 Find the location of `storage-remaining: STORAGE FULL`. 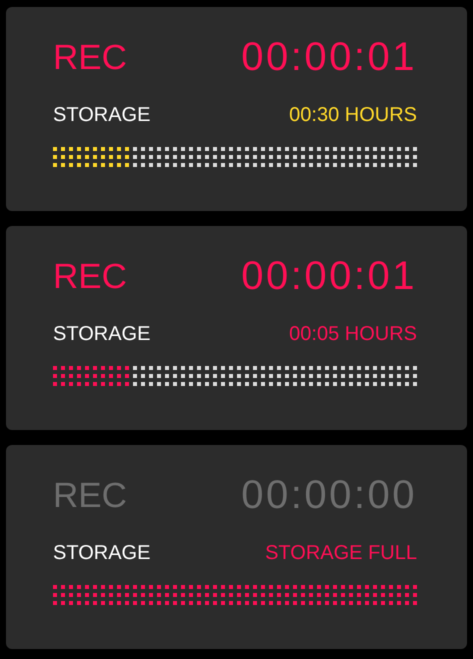

storage-remaining: STORAGE FULL is located at coordinates (341, 553).